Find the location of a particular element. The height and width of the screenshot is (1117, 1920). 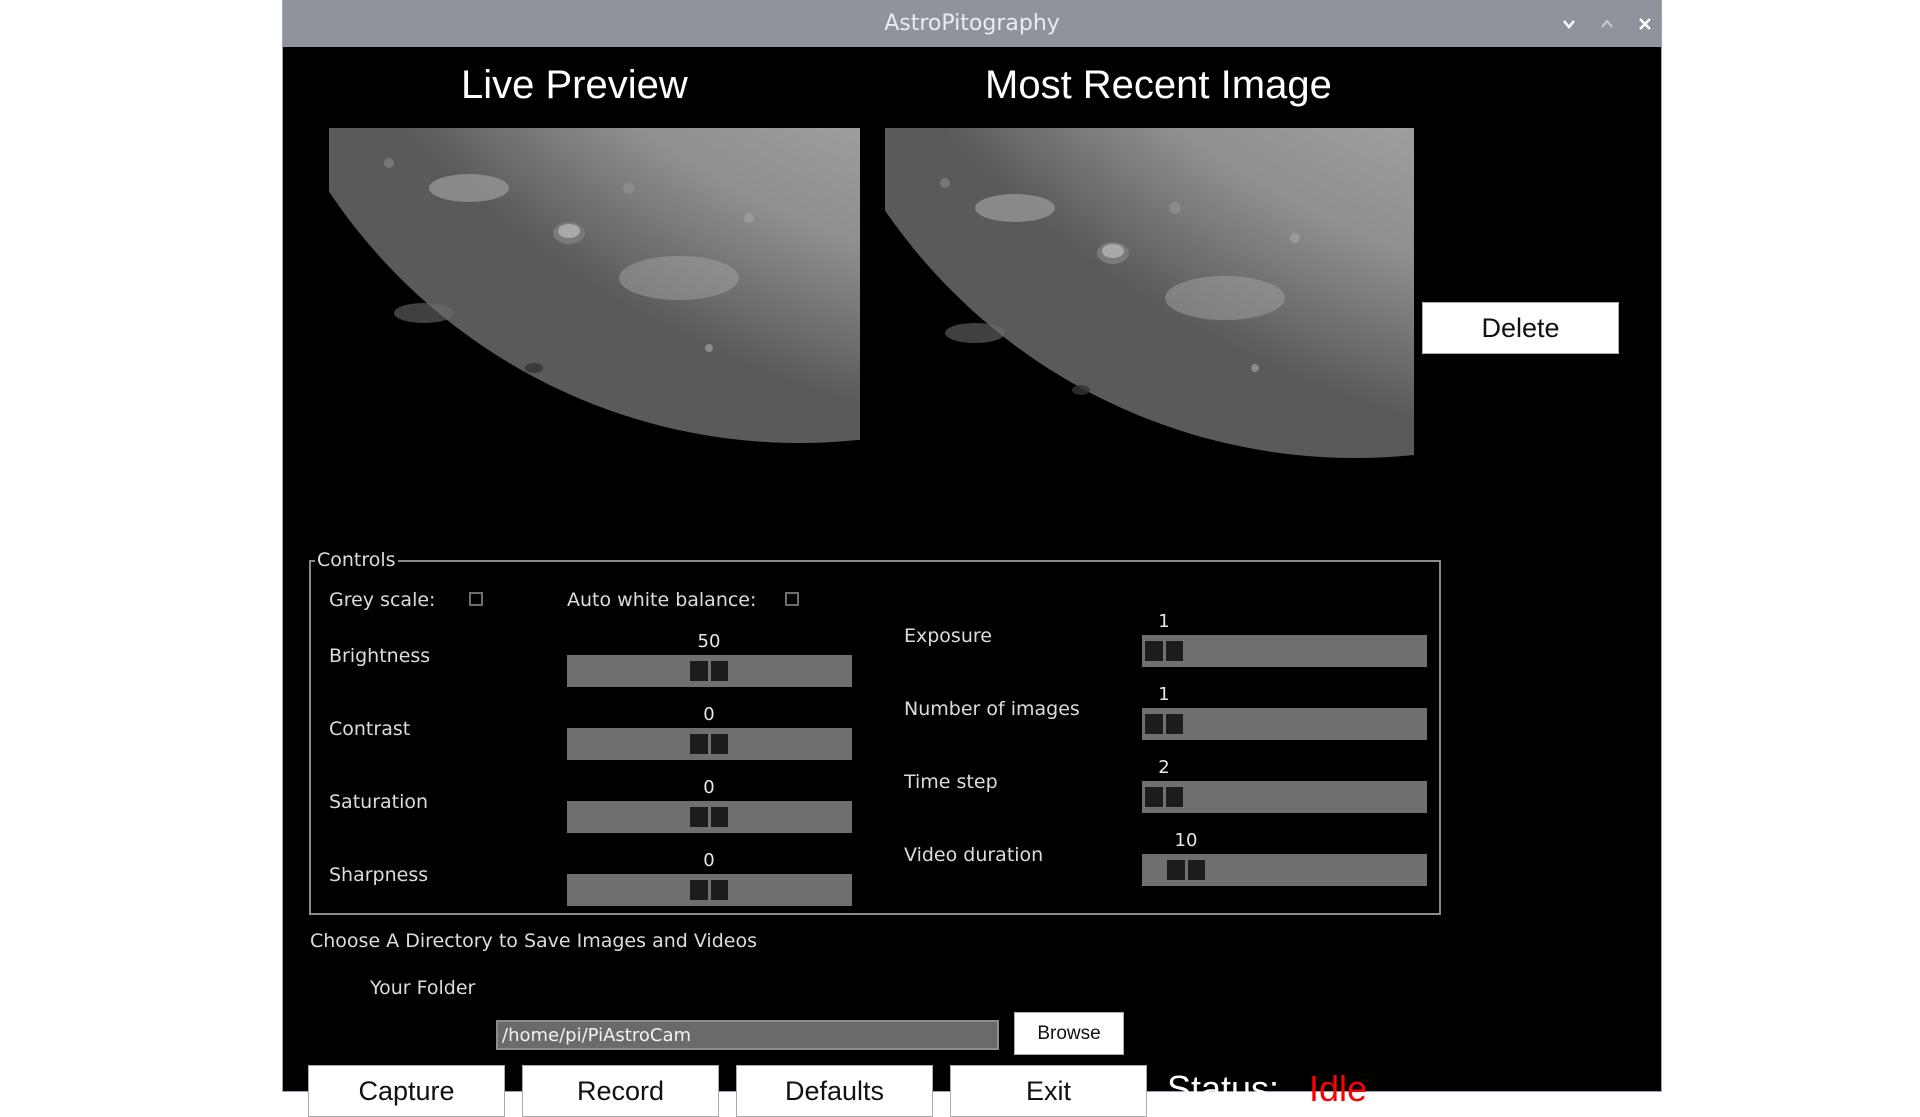

grey-scale-checkbox is located at coordinates (476, 599).